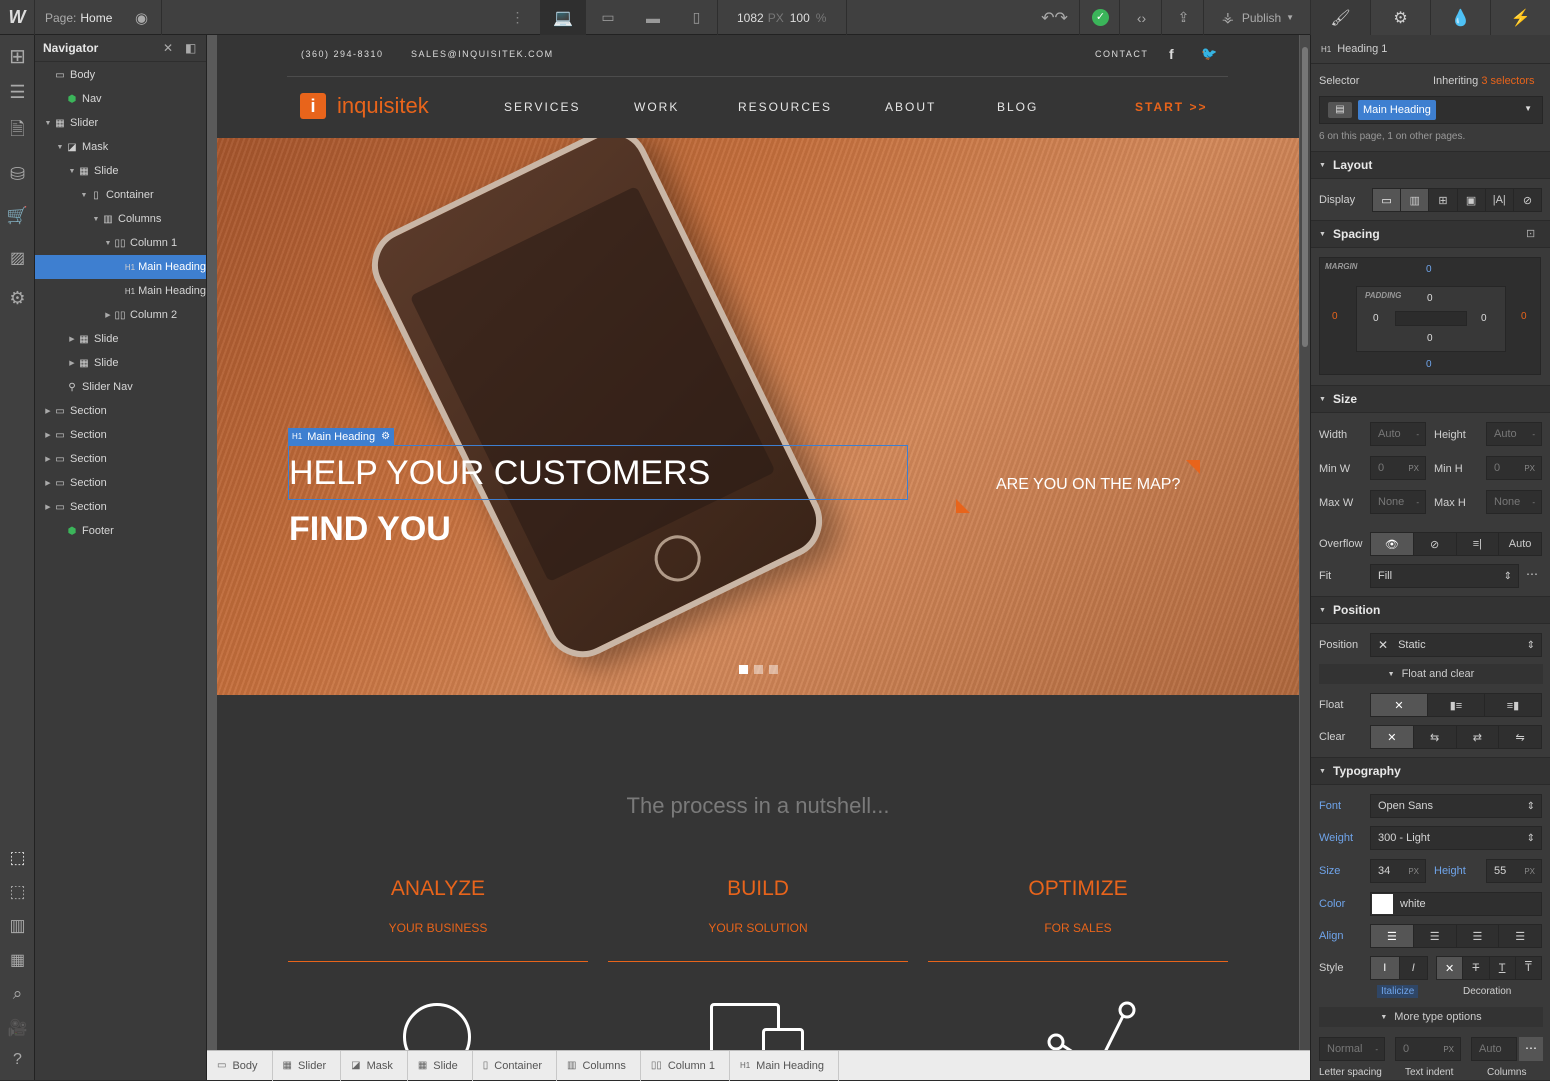 This screenshot has width=1550, height=1081. Describe the element at coordinates (1476, 968) in the screenshot. I see `strikethrough-icon: T` at that location.